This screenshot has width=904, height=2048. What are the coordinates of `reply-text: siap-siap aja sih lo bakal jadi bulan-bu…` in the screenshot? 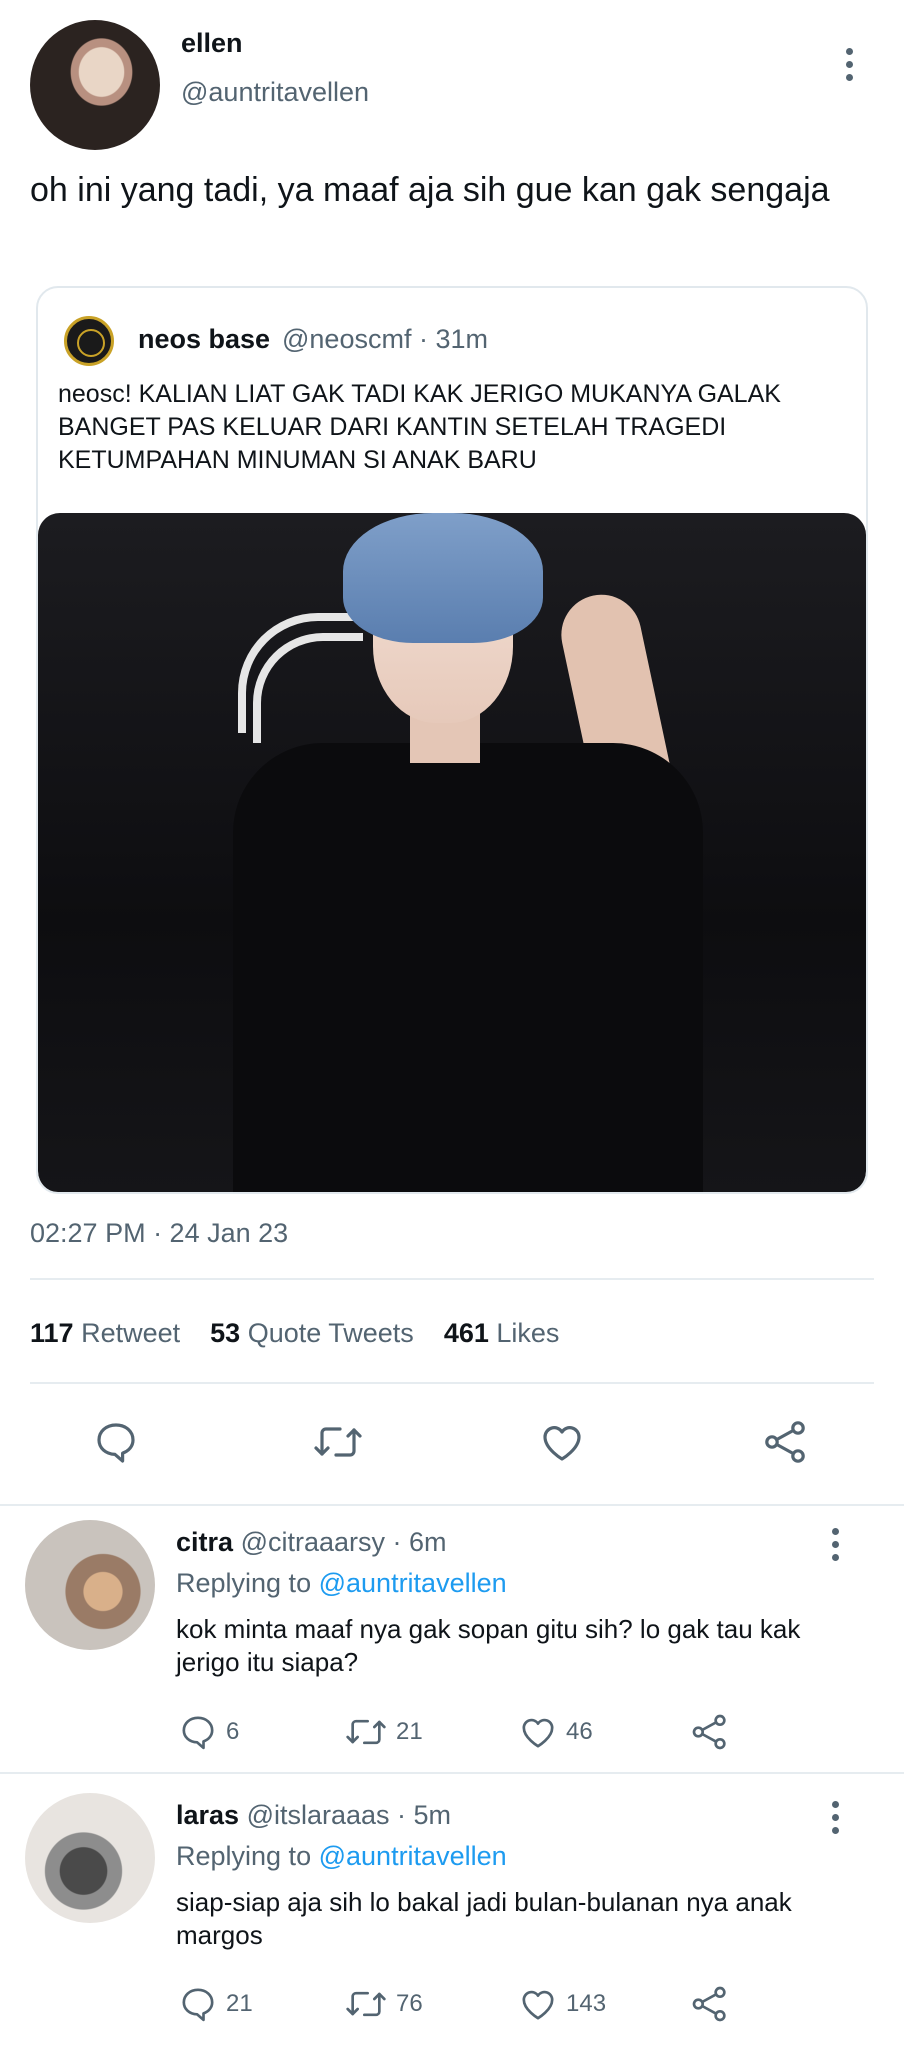 It's located at (484, 1918).